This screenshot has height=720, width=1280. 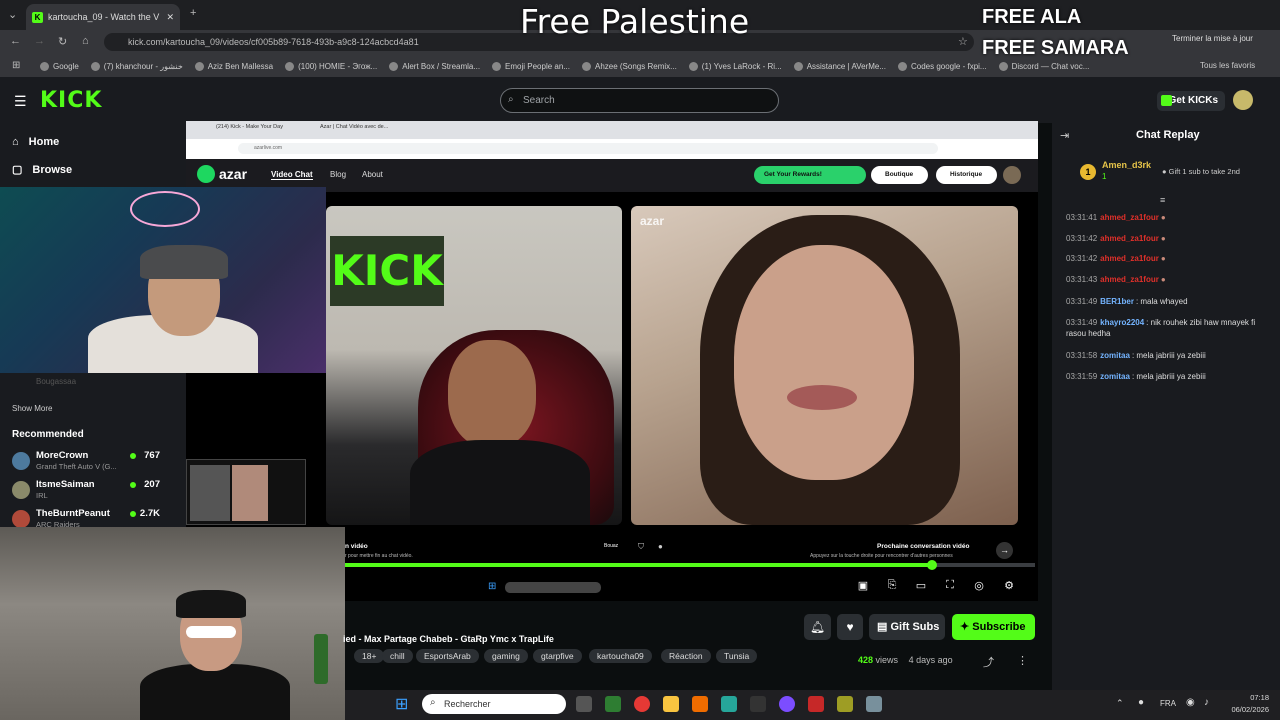 I want to click on tag-chip: Tunsia, so click(x=737, y=656).